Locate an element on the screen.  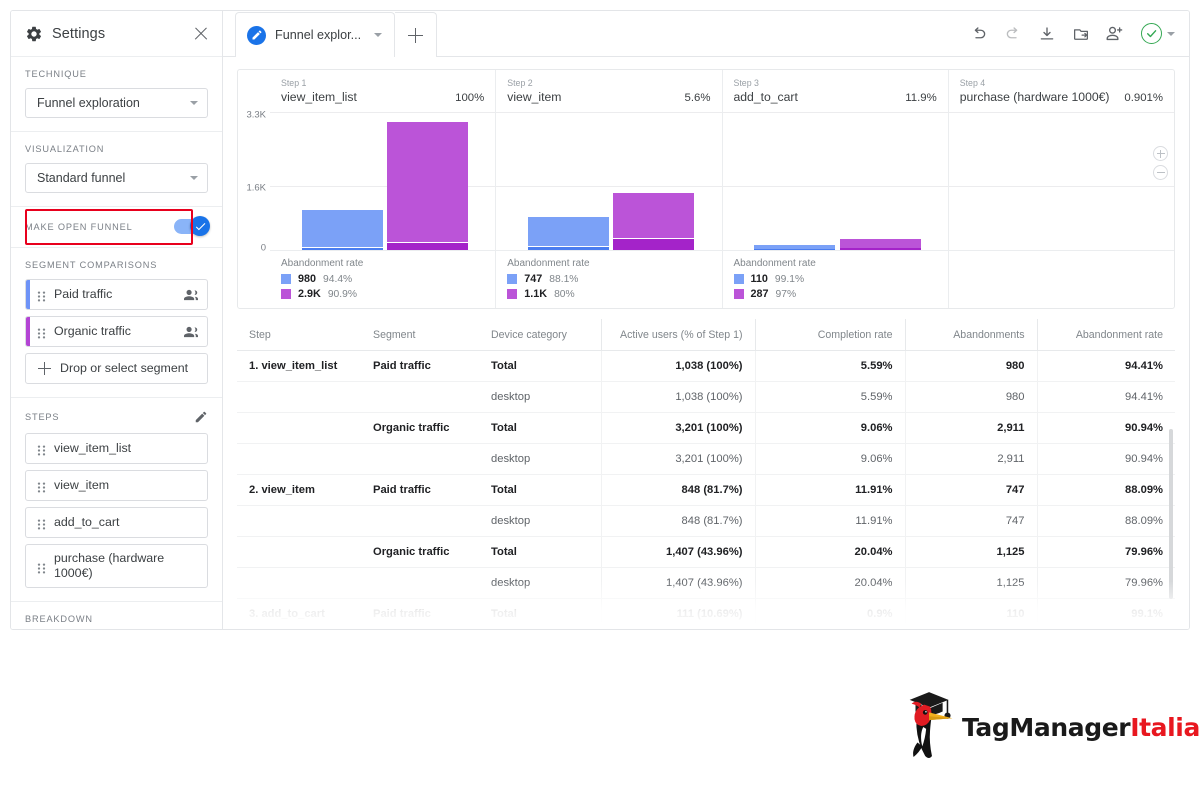
technique-select: Funnel exploration is located at coordinates (116, 103).